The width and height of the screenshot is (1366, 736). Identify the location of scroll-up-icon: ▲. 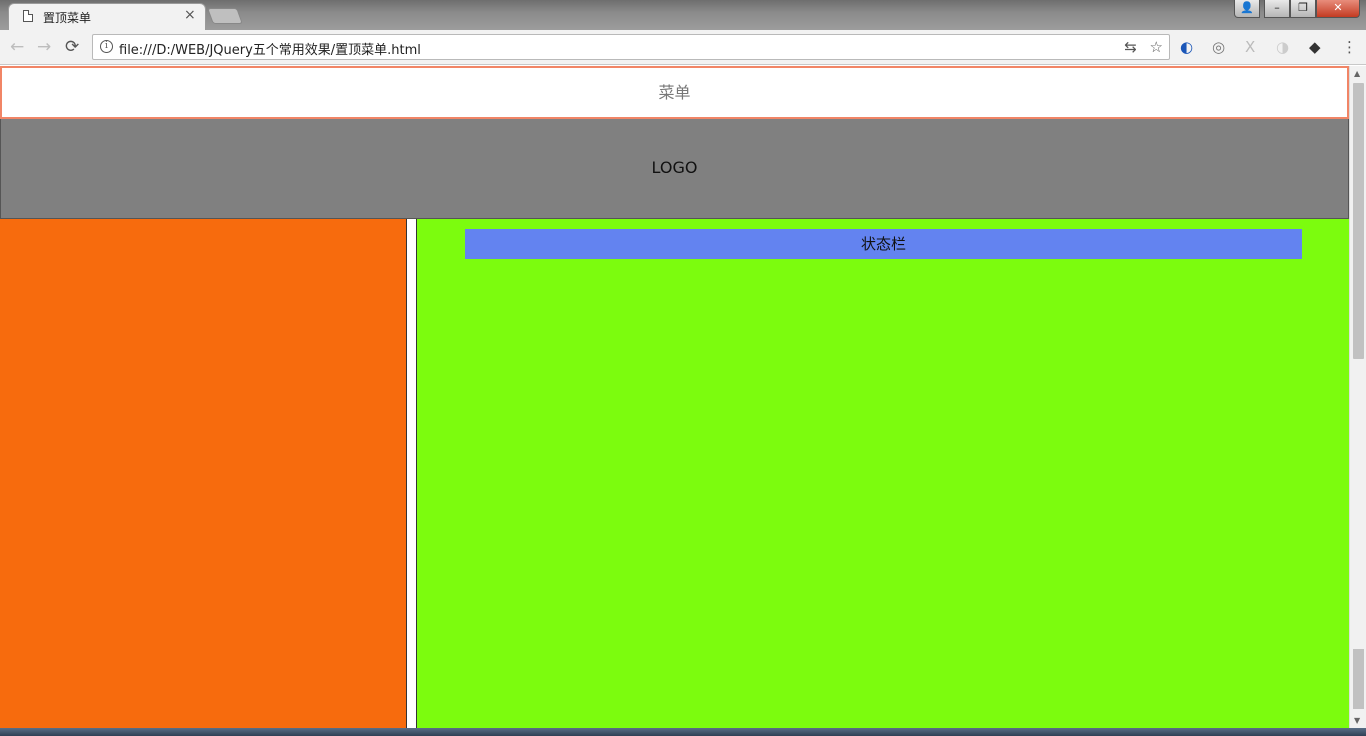
(1357, 73).